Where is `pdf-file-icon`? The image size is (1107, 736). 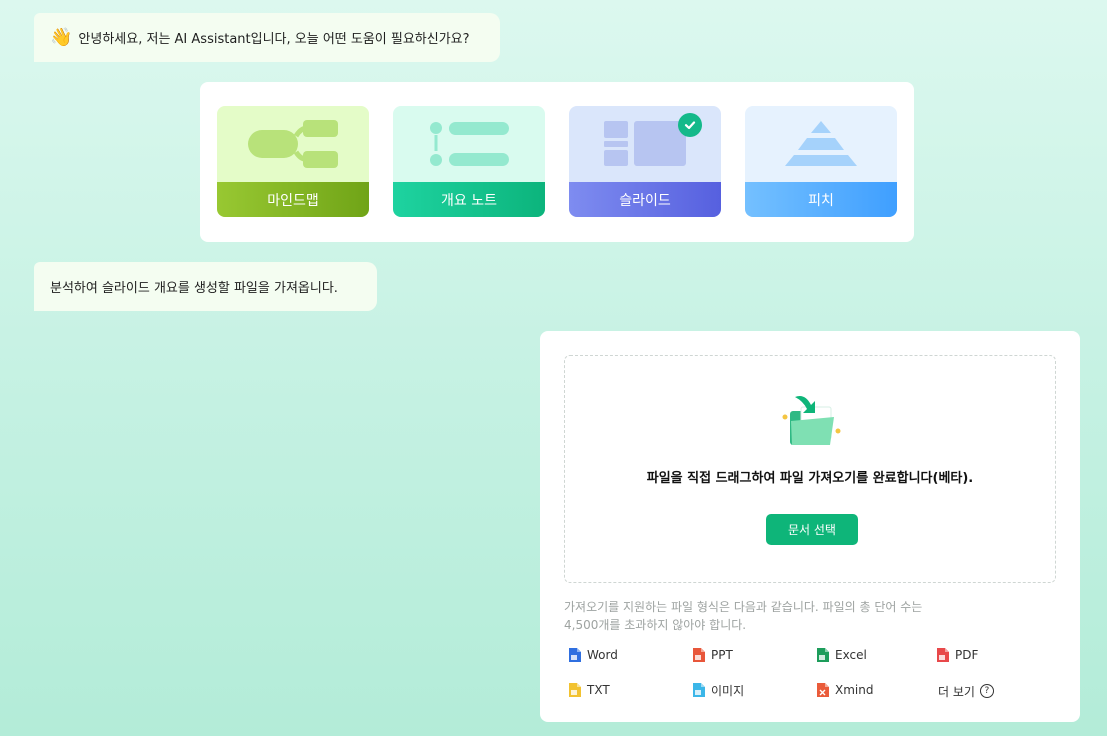 pdf-file-icon is located at coordinates (943, 655).